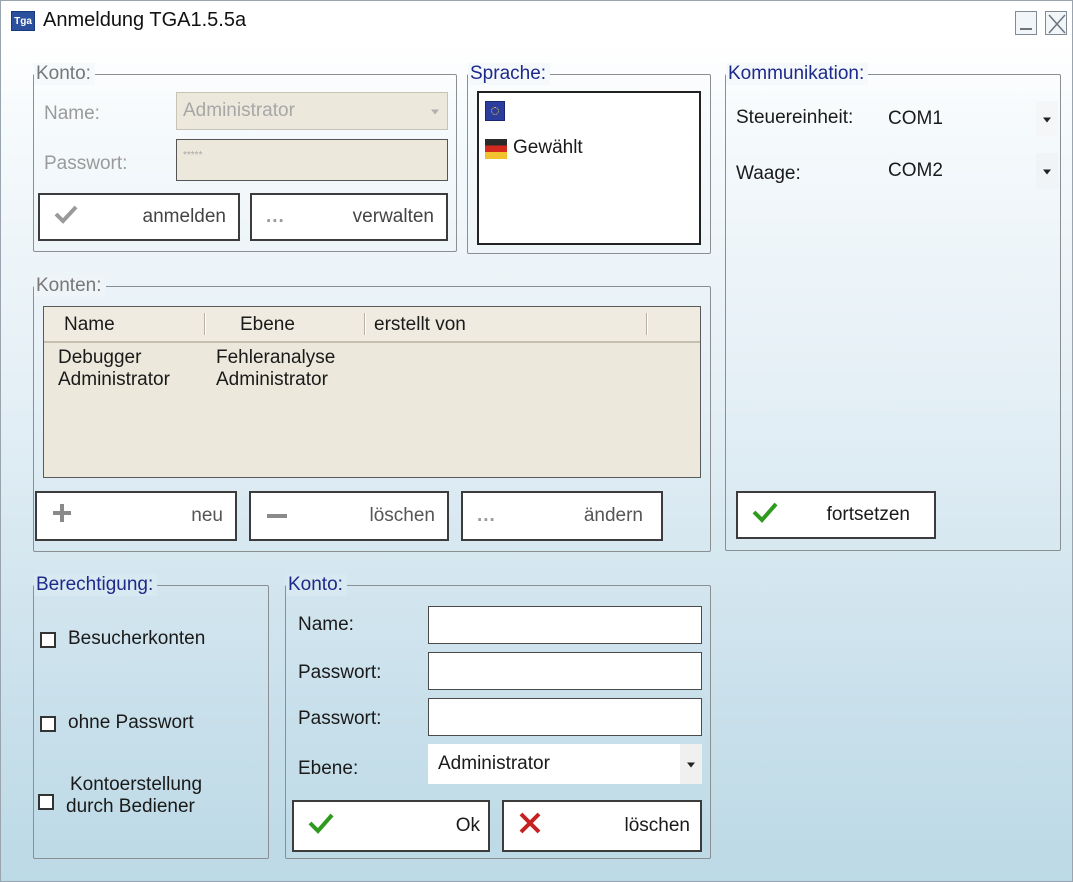 This screenshot has width=1073, height=882. Describe the element at coordinates (372, 358) in the screenshot. I see `table-row: Debugger Fehleranalyse` at that location.